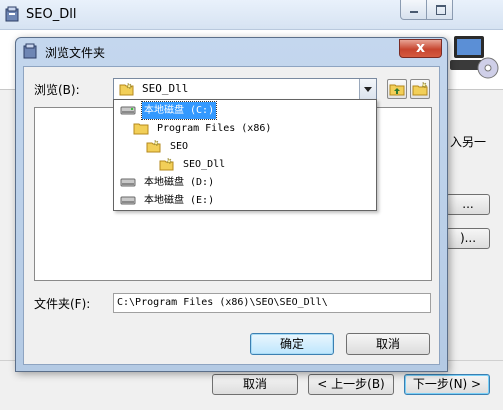 The image size is (503, 410). I want to click on dropdown-item-seo: SEO, so click(226, 146).